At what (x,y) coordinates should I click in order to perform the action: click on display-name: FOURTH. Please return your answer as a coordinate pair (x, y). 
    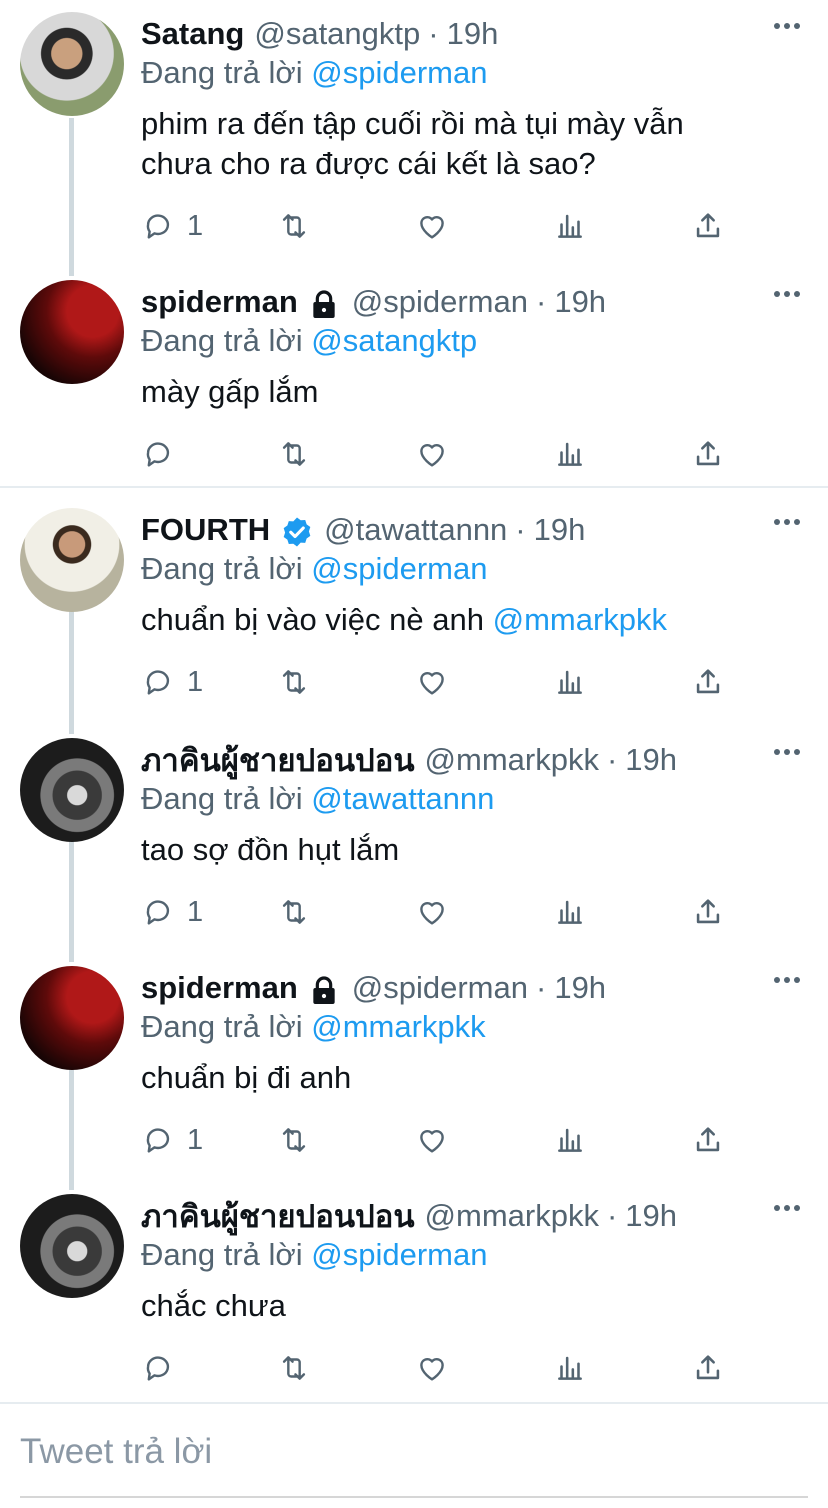
    Looking at the image, I should click on (205, 530).